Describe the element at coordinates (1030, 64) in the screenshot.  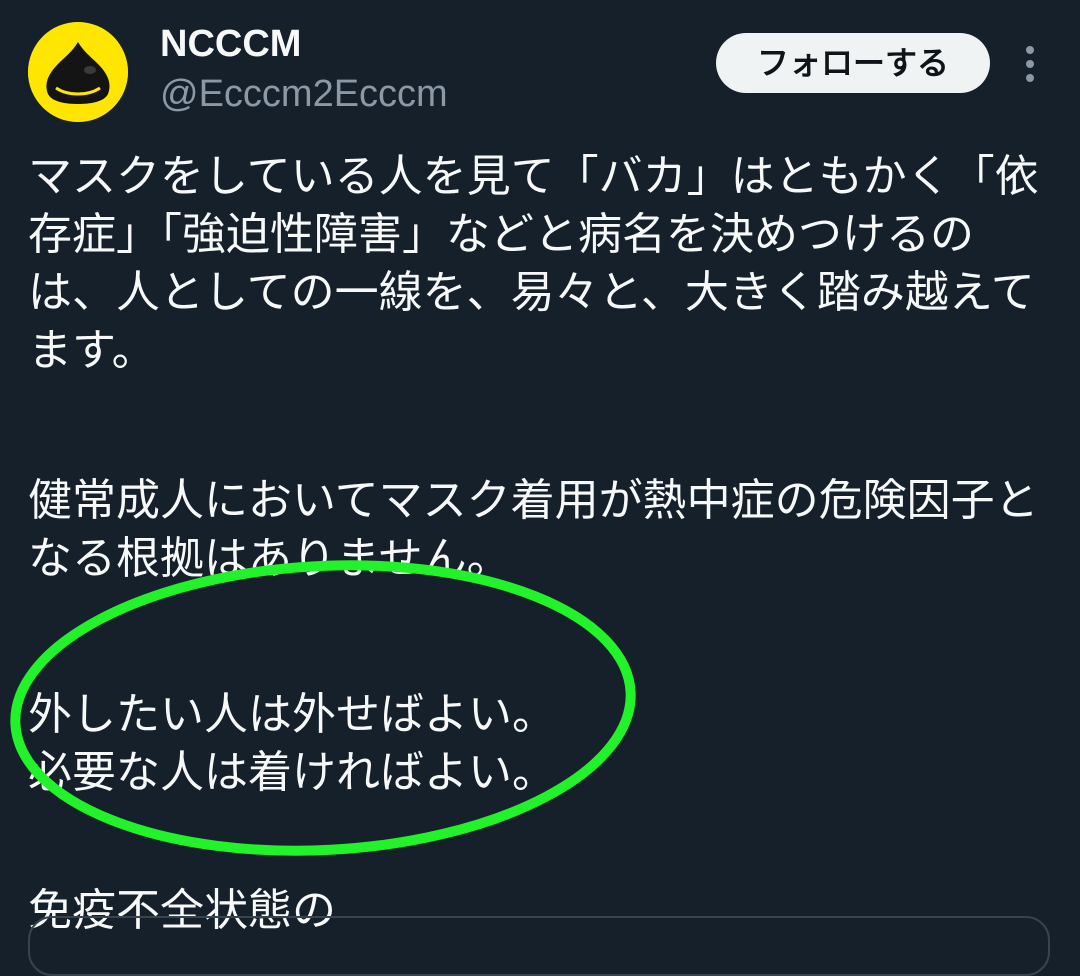
I see `more-options-icon` at that location.